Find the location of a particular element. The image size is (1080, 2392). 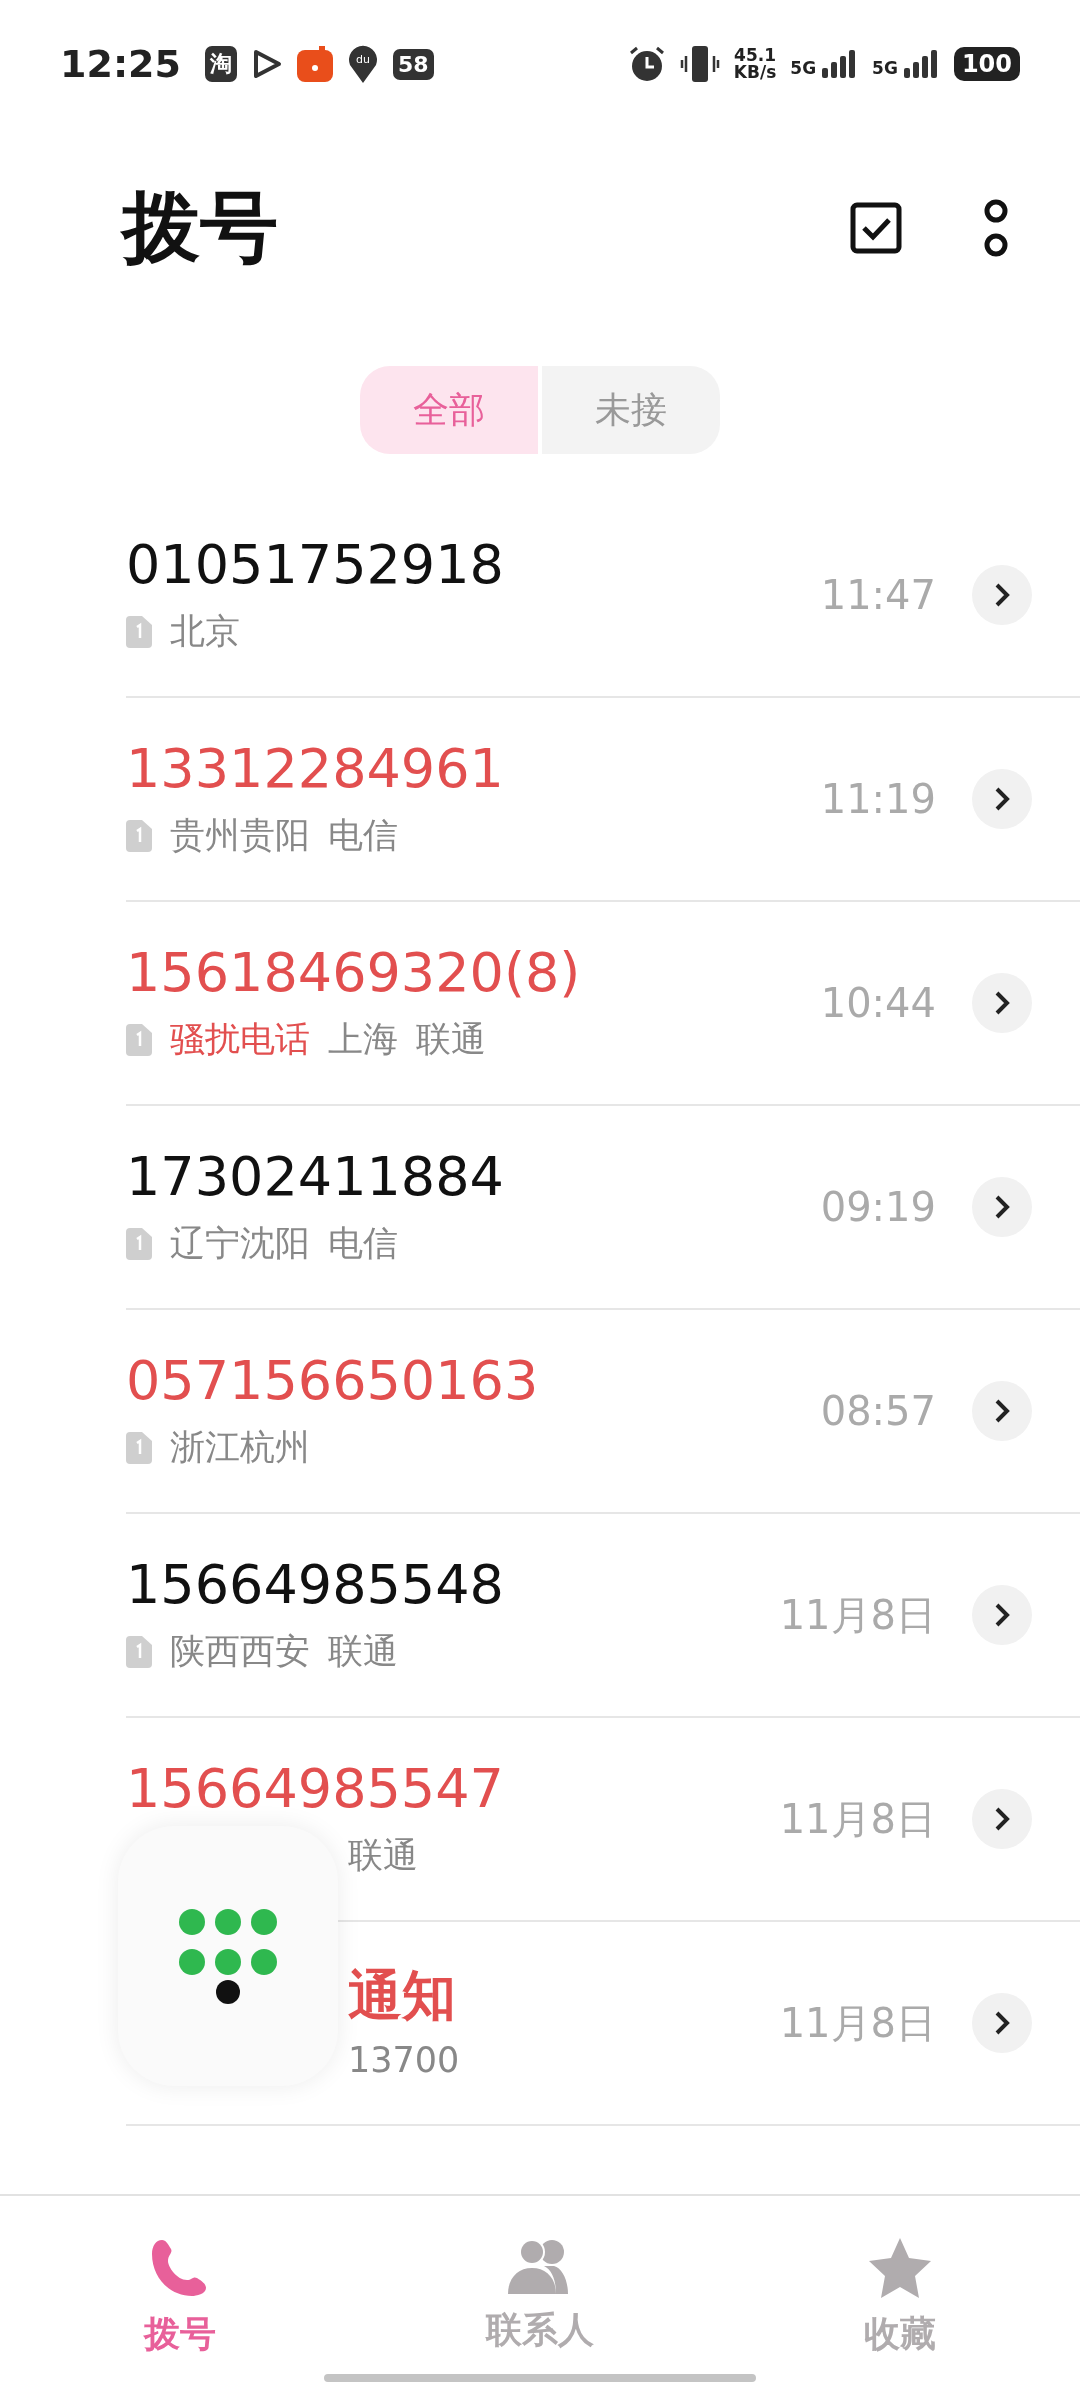

vibrate-icon is located at coordinates (699, 64).